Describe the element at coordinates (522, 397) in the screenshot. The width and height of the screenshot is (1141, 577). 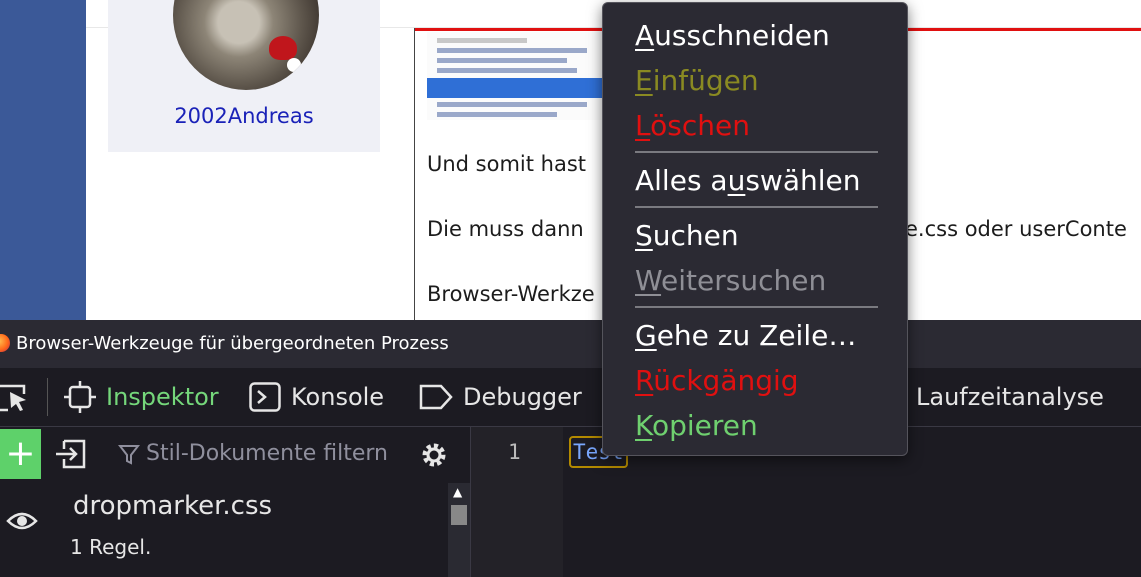
I see `tab-debugger-label: Debugger` at that location.